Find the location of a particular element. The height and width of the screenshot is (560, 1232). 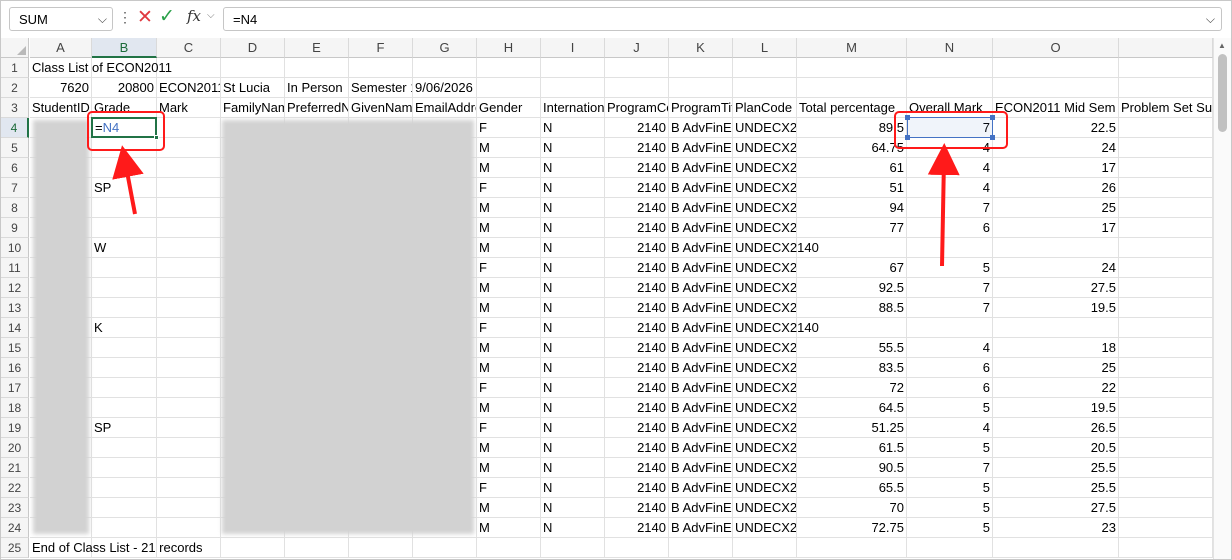

row-header-18: 18 is located at coordinates (15, 408).